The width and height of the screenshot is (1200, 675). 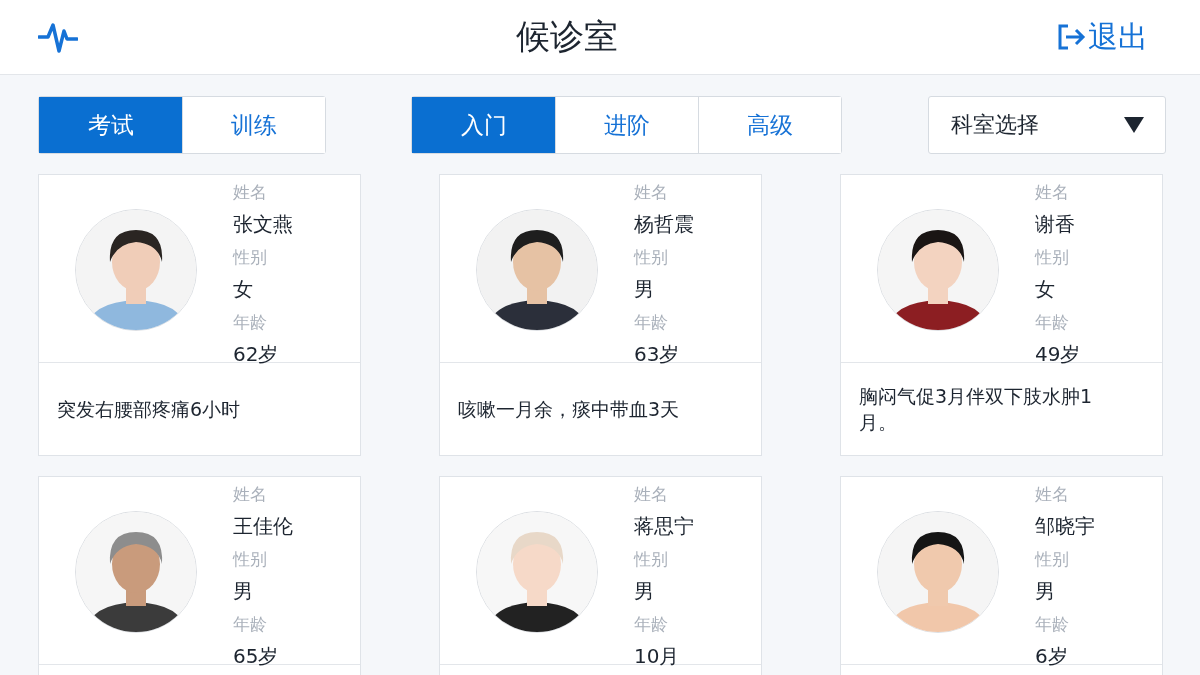 What do you see at coordinates (256, 656) in the screenshot?
I see `patient-age: 65岁` at bounding box center [256, 656].